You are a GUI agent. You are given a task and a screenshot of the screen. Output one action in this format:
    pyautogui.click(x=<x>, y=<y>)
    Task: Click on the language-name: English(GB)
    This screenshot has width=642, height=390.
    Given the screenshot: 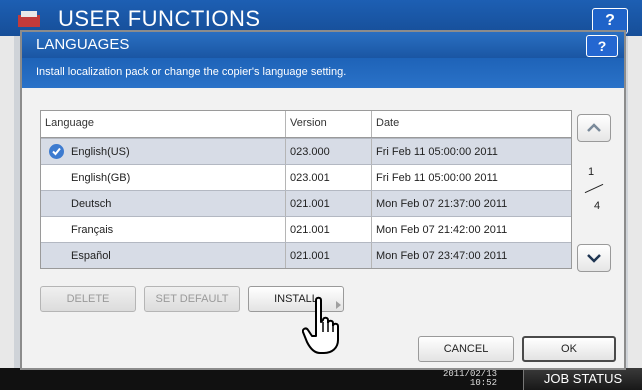 What is the action you would take?
    pyautogui.click(x=101, y=178)
    